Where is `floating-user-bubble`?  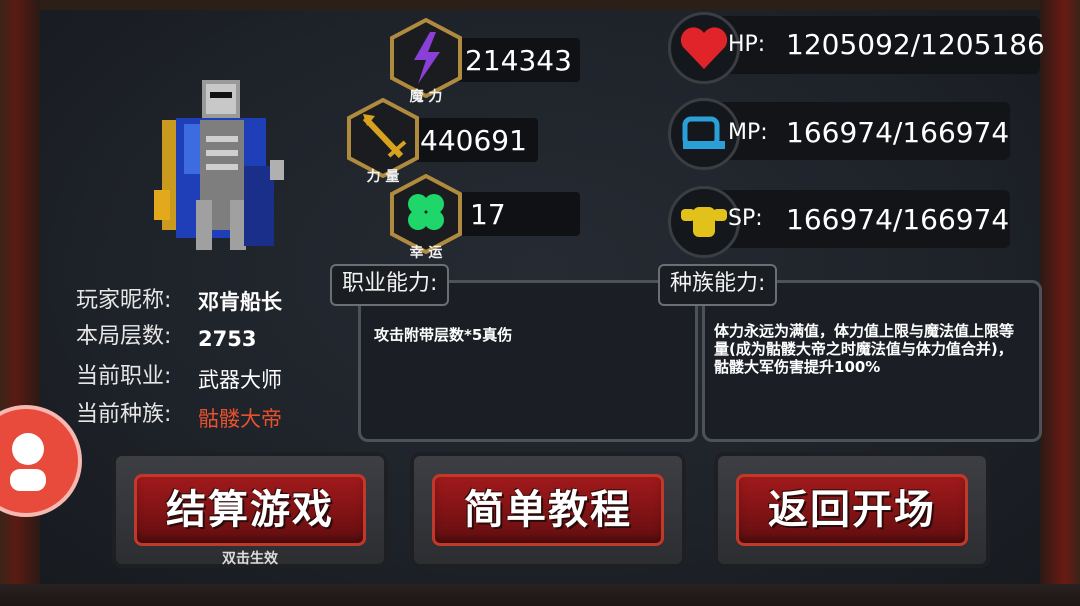
floating-user-bubble is located at coordinates (41, 461).